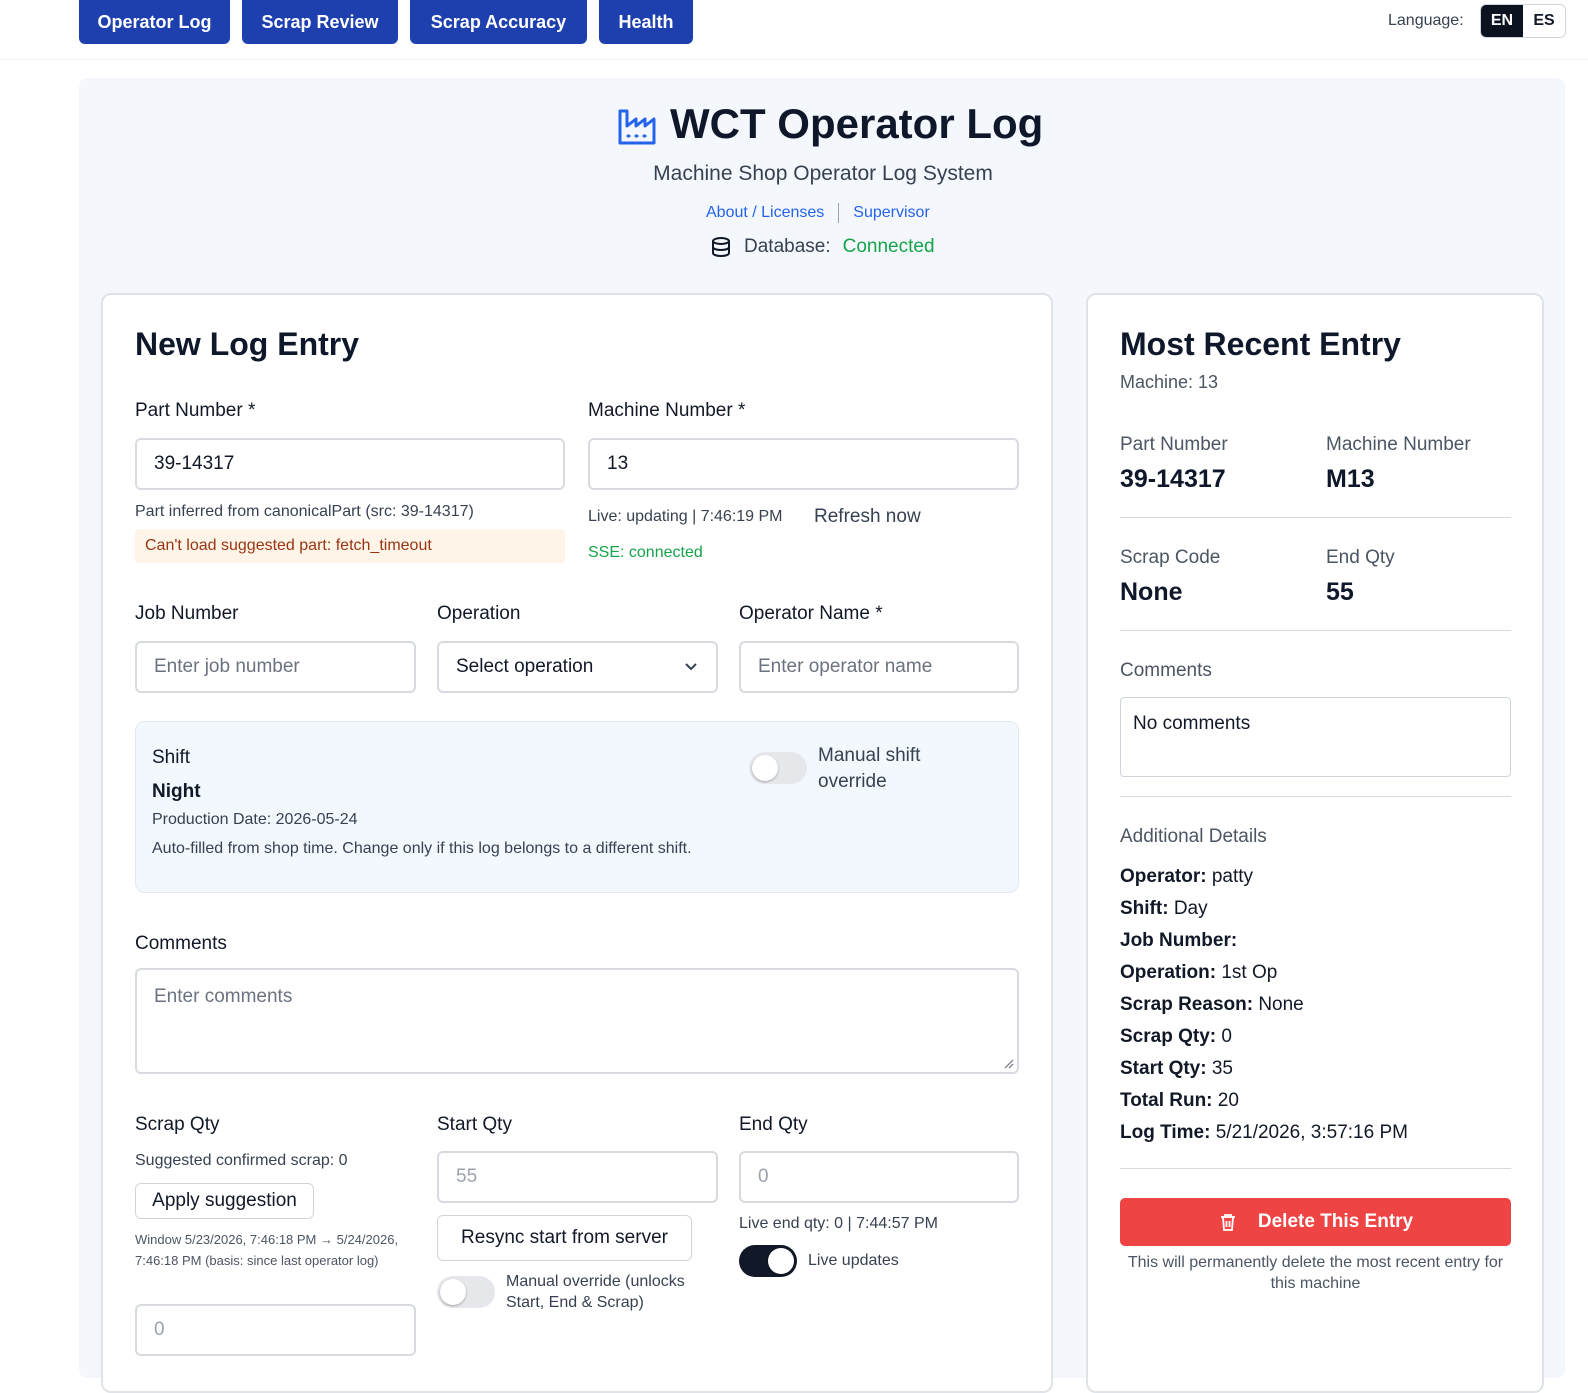  I want to click on recent-scrap-code-label: Scrap Code, so click(1170, 557).